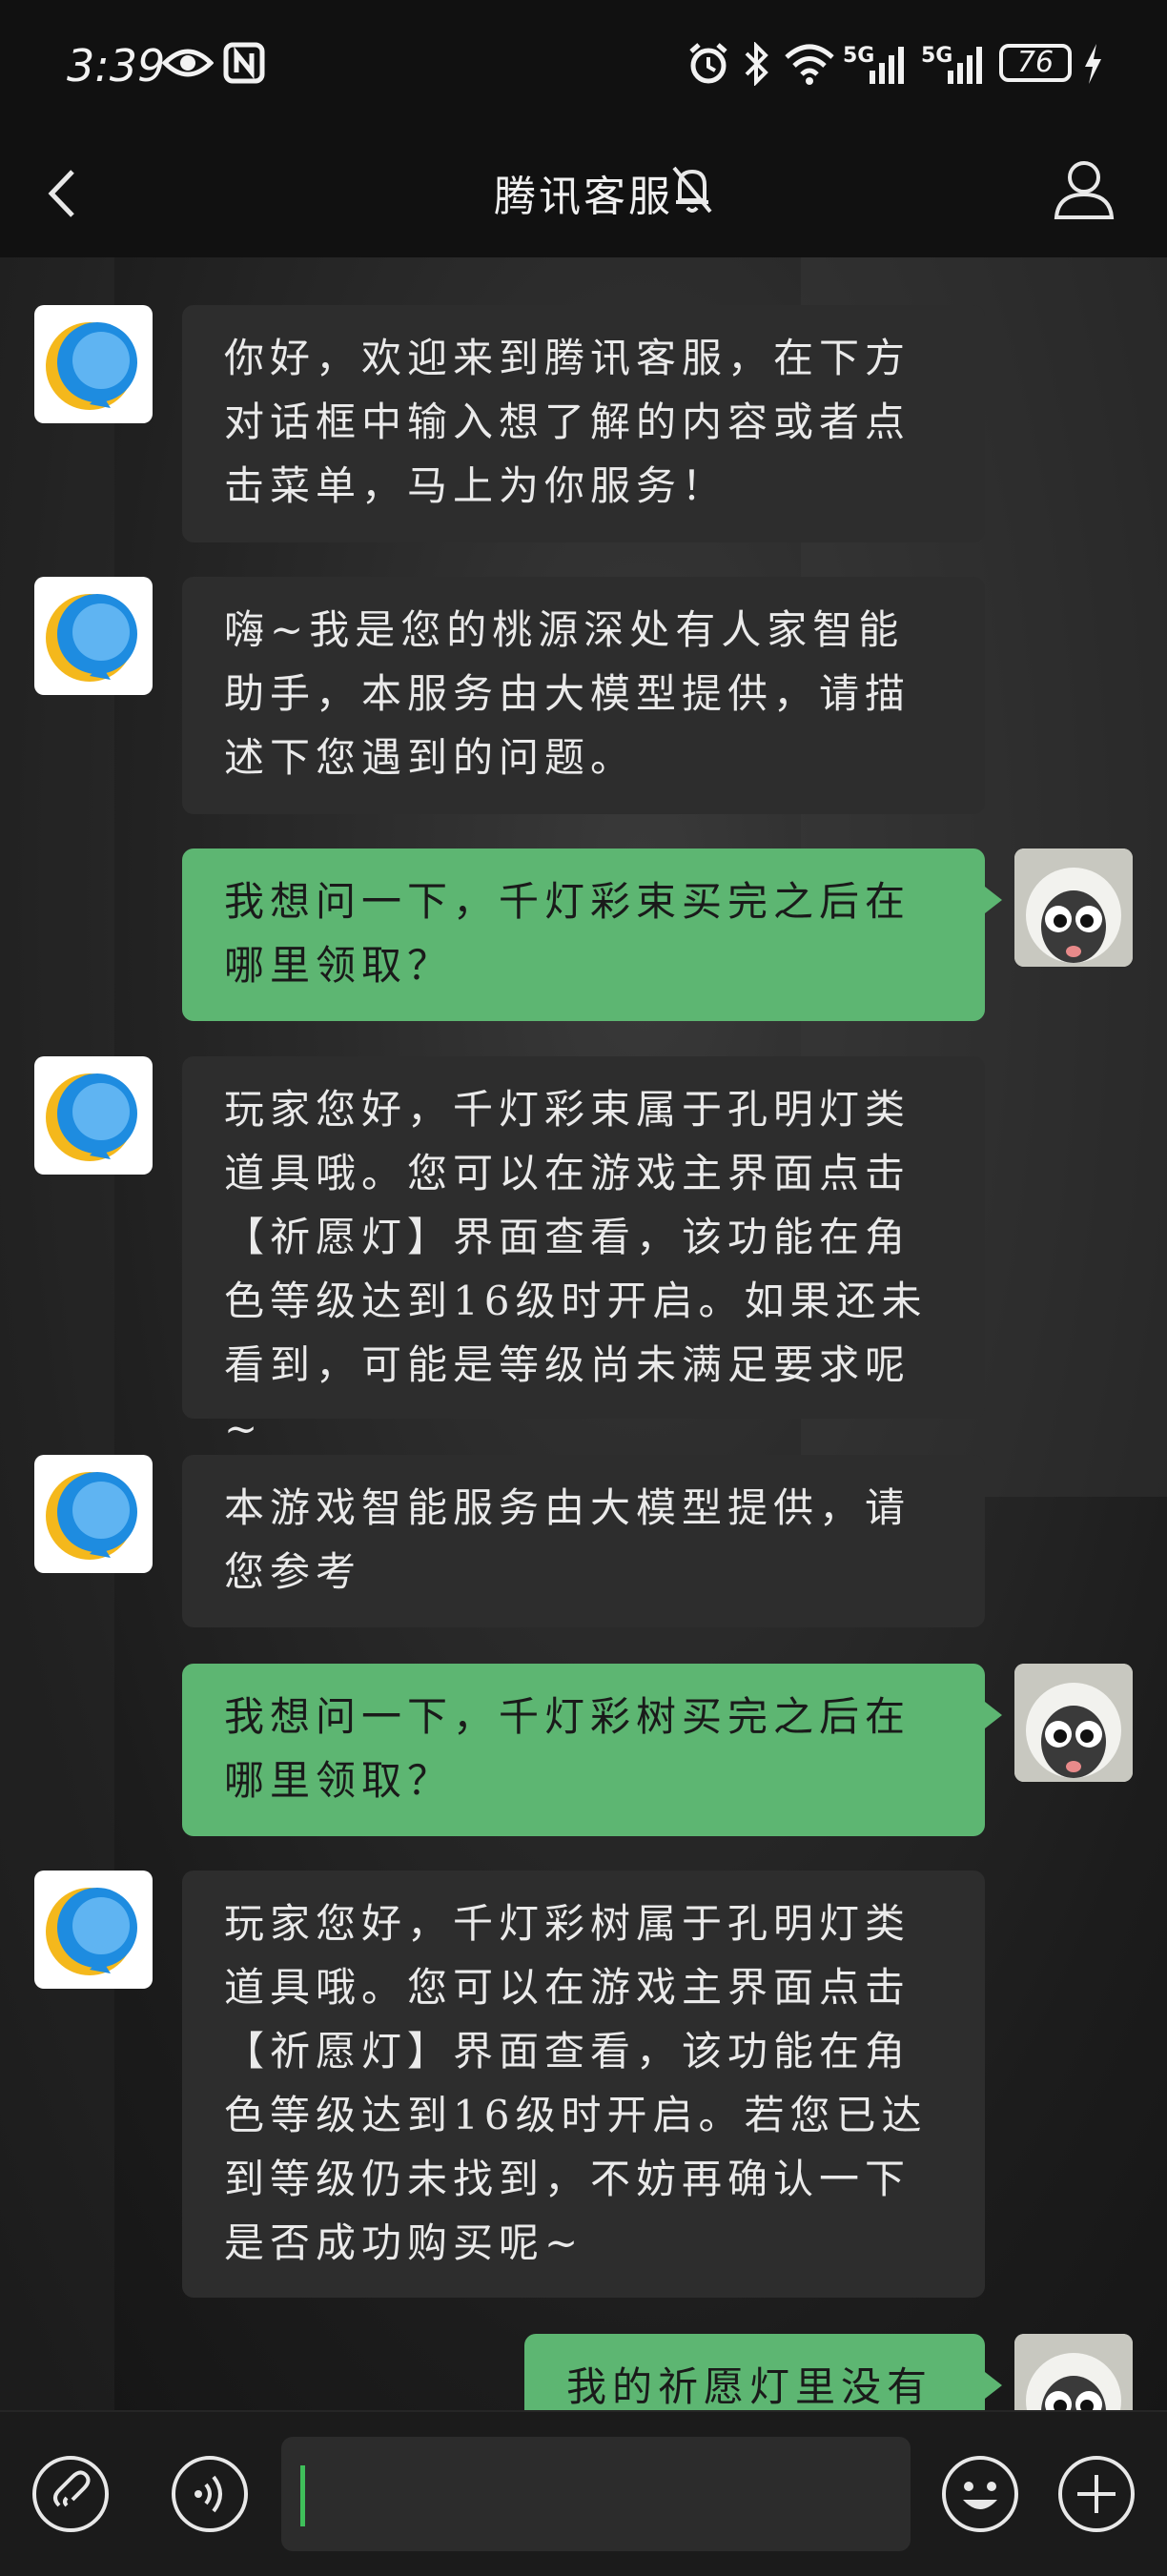  What do you see at coordinates (1035, 63) in the screenshot?
I see `battery-indicator: 76` at bounding box center [1035, 63].